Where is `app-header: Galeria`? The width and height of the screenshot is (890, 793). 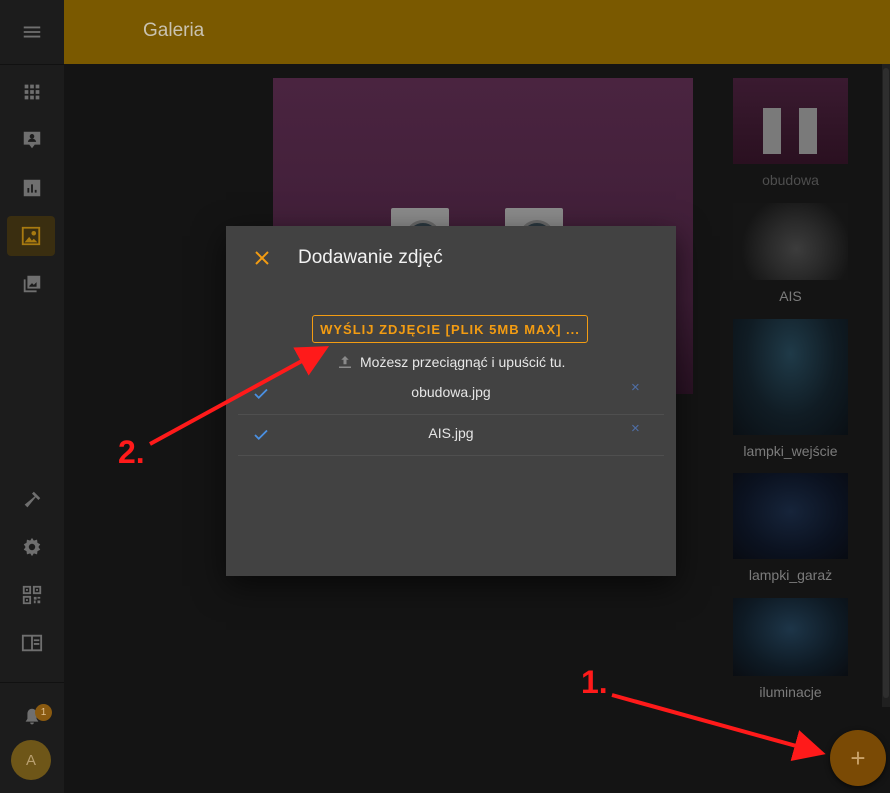
app-header: Galeria is located at coordinates (477, 32).